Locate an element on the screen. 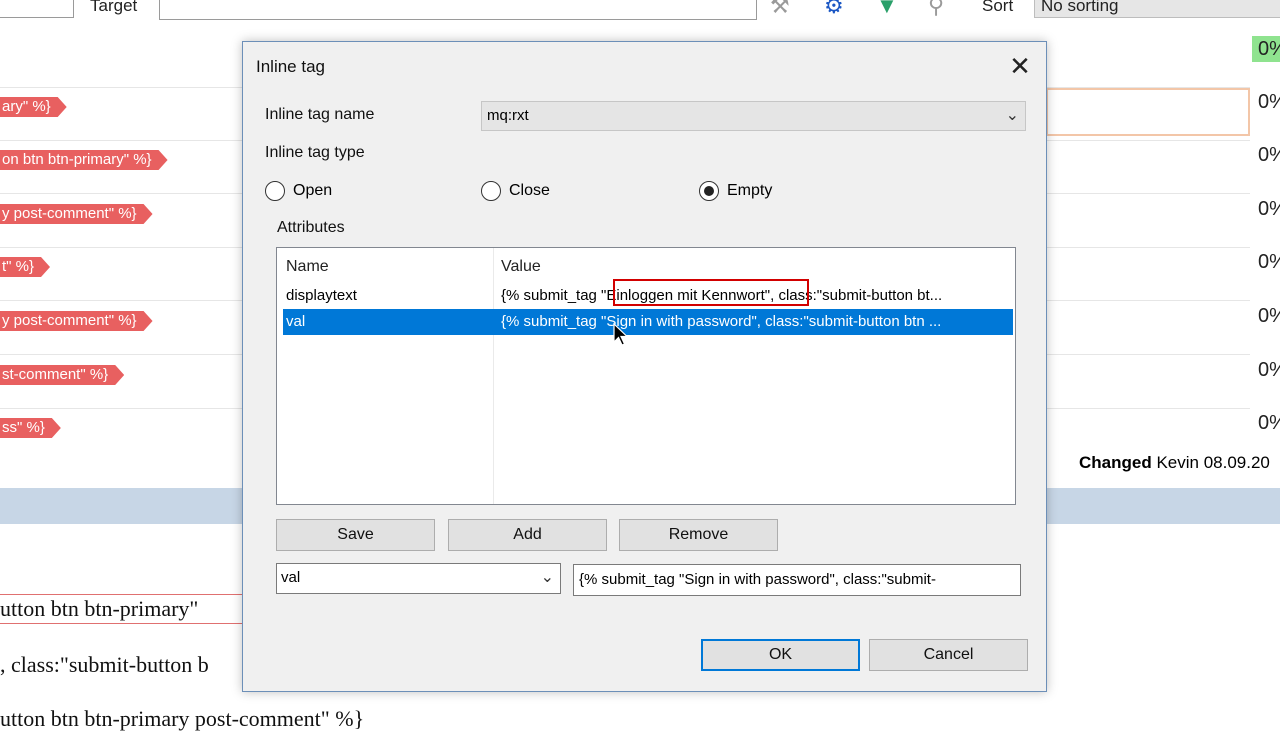  preview-text-line: utton btn btn-primary post-comment" %} is located at coordinates (182, 718).